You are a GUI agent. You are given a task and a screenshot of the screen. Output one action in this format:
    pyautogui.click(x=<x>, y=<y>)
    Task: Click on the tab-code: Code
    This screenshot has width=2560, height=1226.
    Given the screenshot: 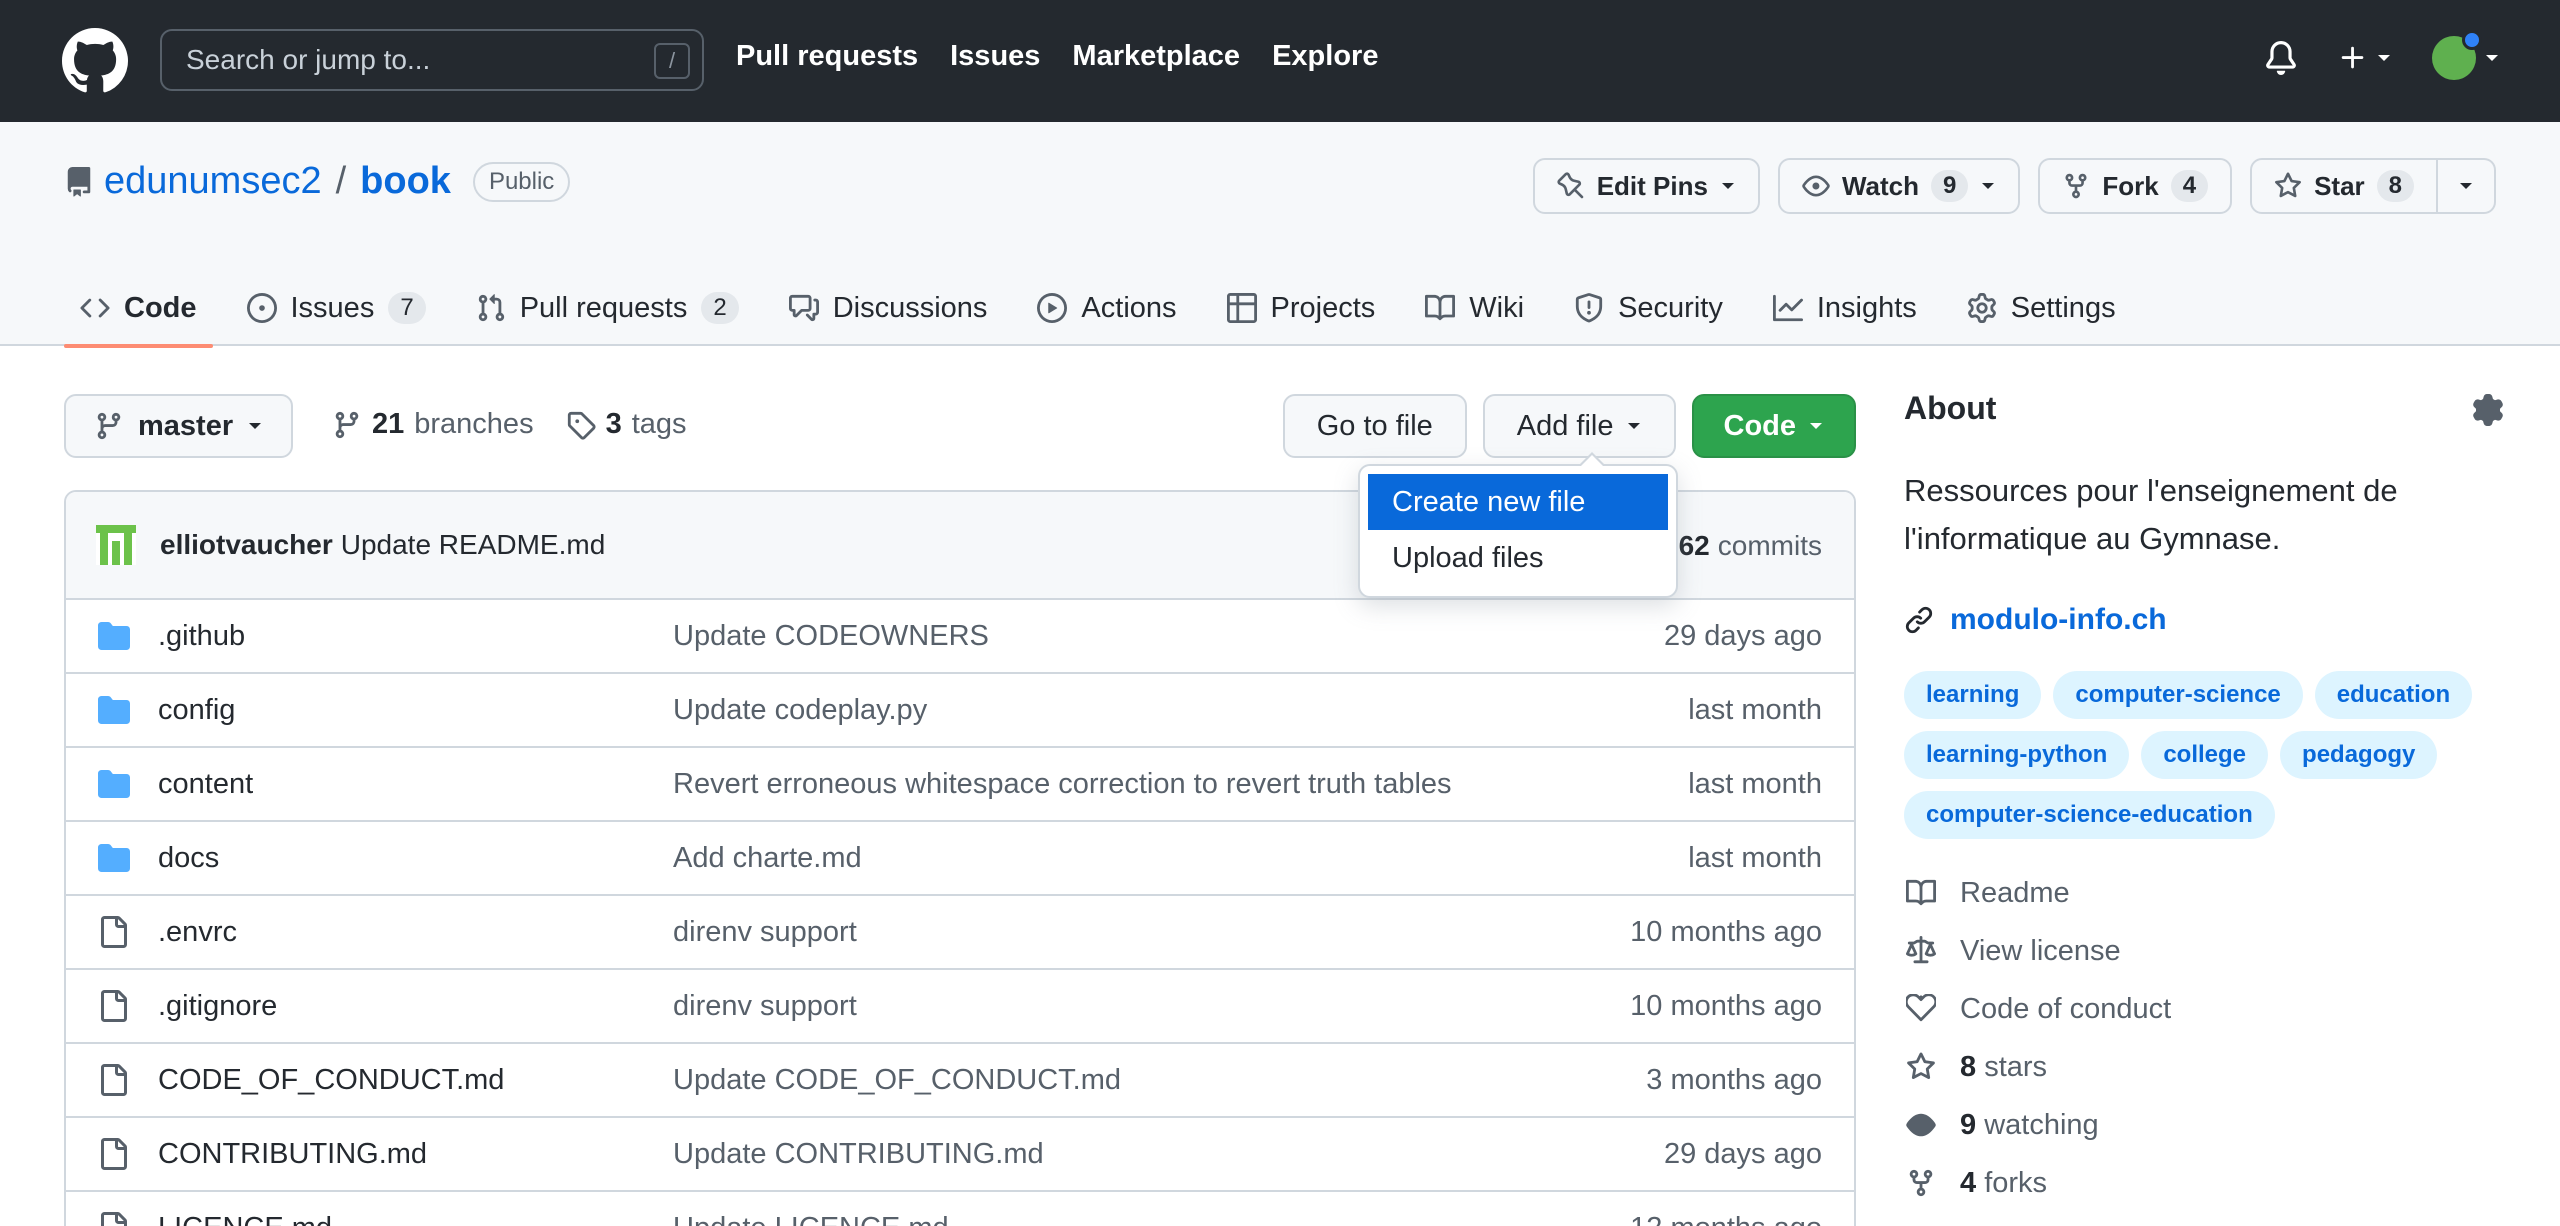 What is the action you would take?
    pyautogui.click(x=138, y=309)
    